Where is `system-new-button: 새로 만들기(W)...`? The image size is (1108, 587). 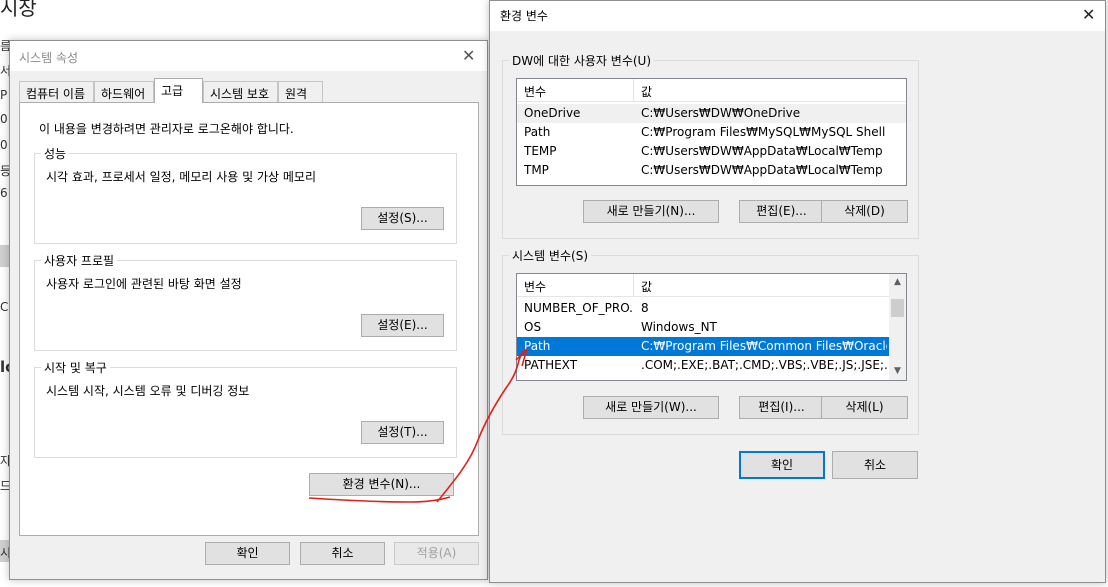 system-new-button: 새로 만들기(W)... is located at coordinates (651, 407).